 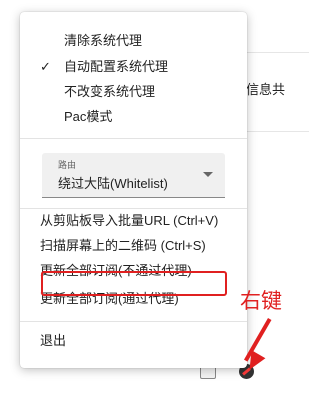 What do you see at coordinates (103, 40) in the screenshot?
I see `menu-item-label: 清除系统代理` at bounding box center [103, 40].